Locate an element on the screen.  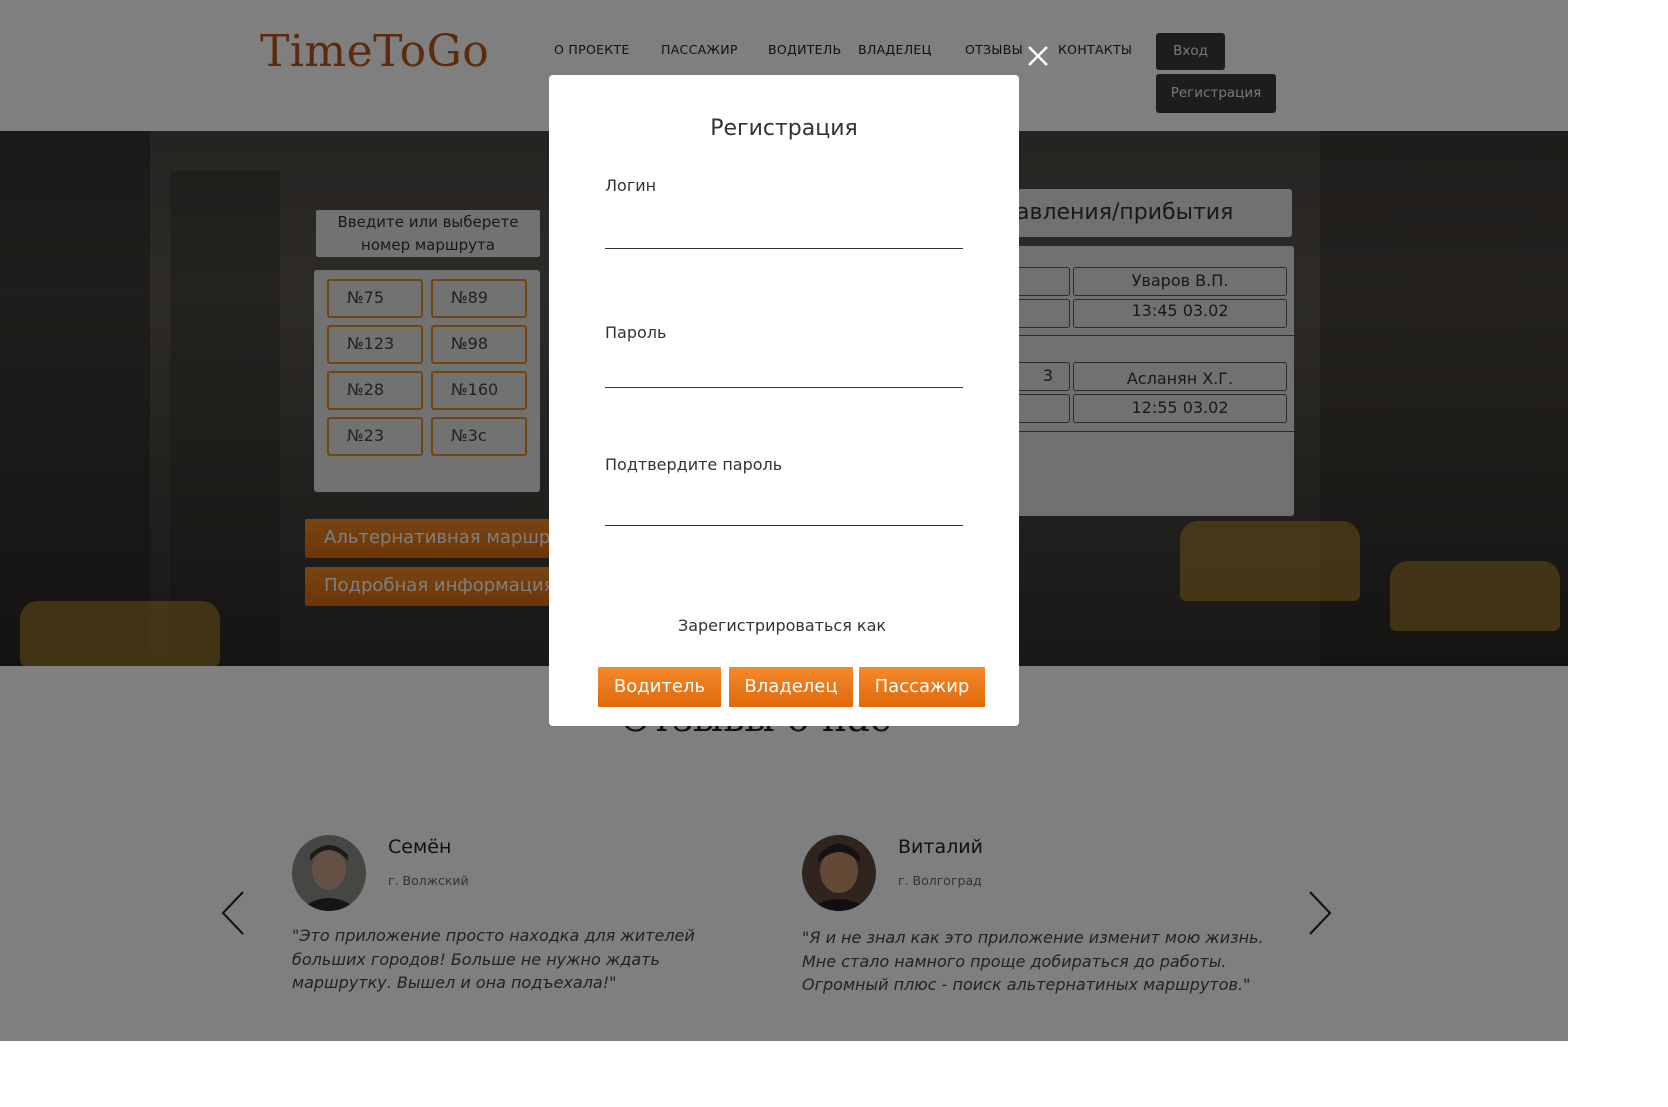
confirm-password-label: Подтвердите пароль is located at coordinates (694, 464).